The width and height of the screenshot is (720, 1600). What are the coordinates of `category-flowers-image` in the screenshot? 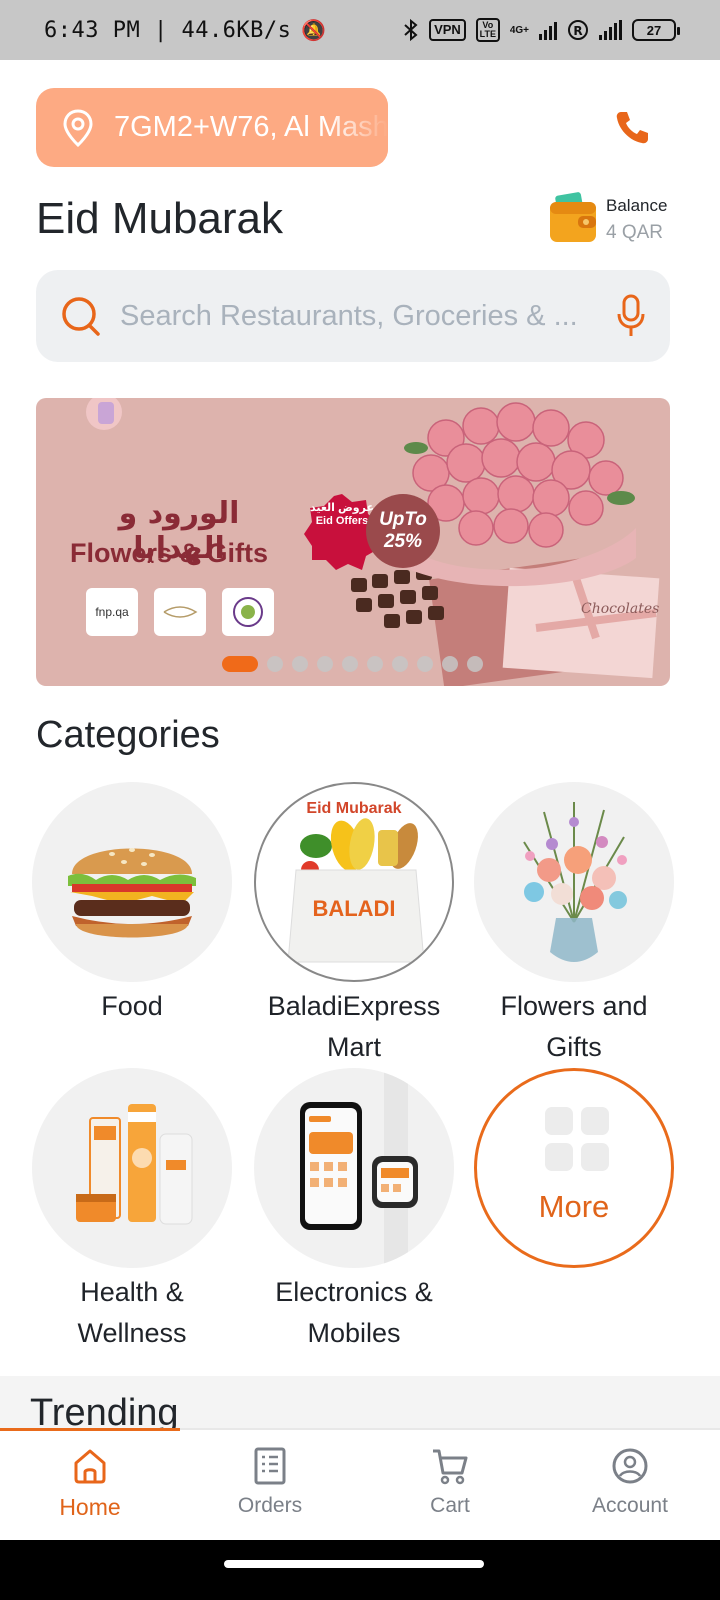 It's located at (574, 882).